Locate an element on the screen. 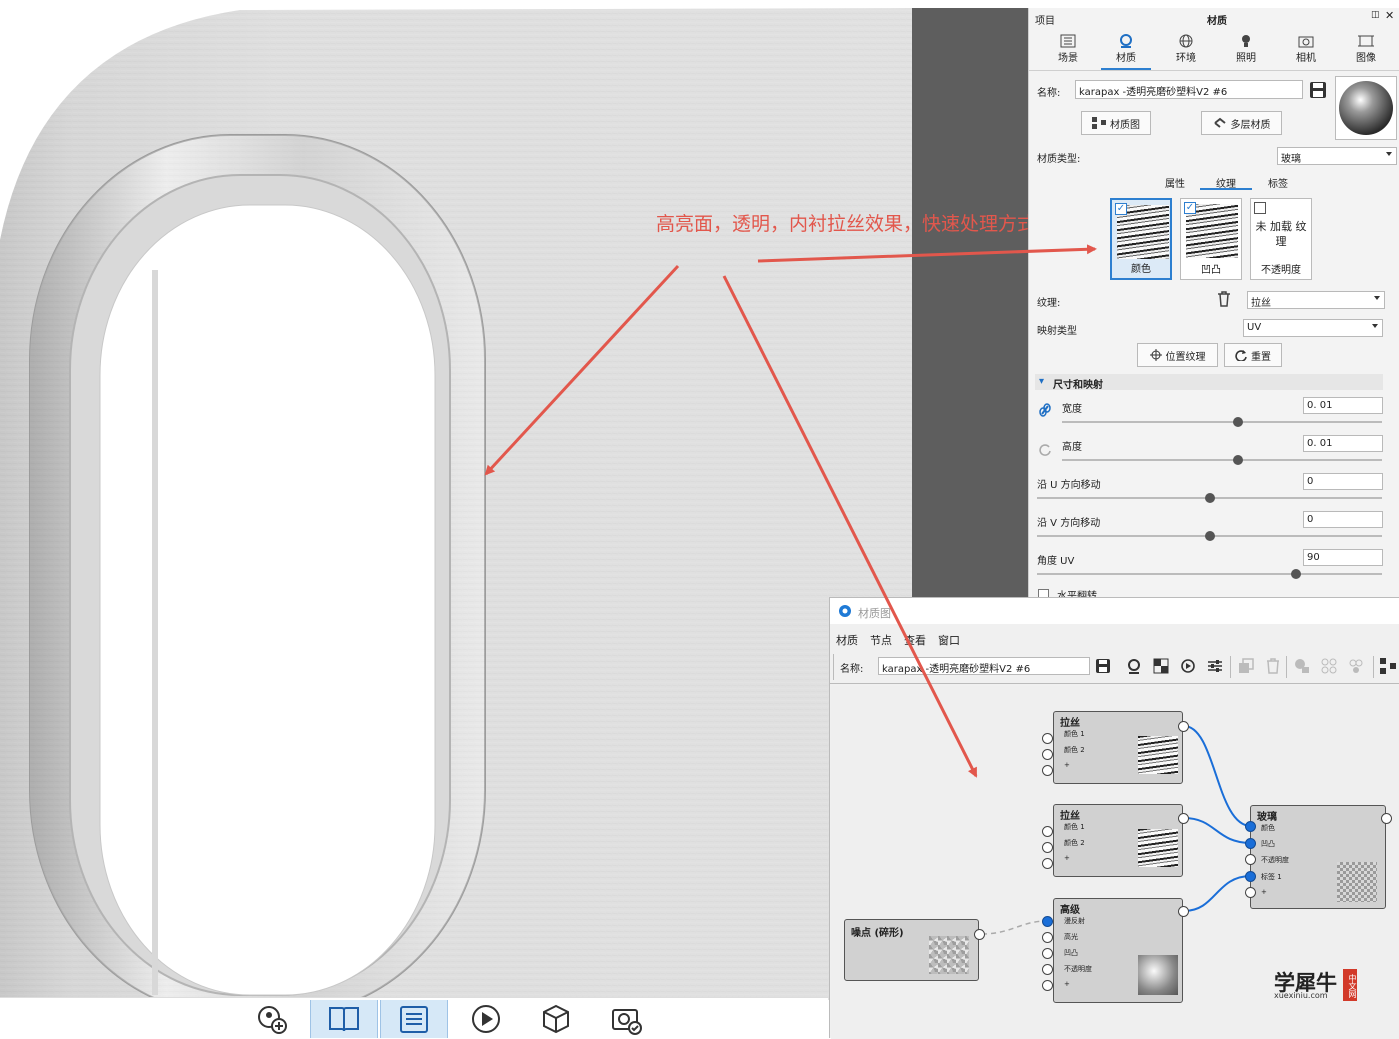 This screenshot has height=1039, width=1399. node-grid-icon is located at coordinates (1329, 666).